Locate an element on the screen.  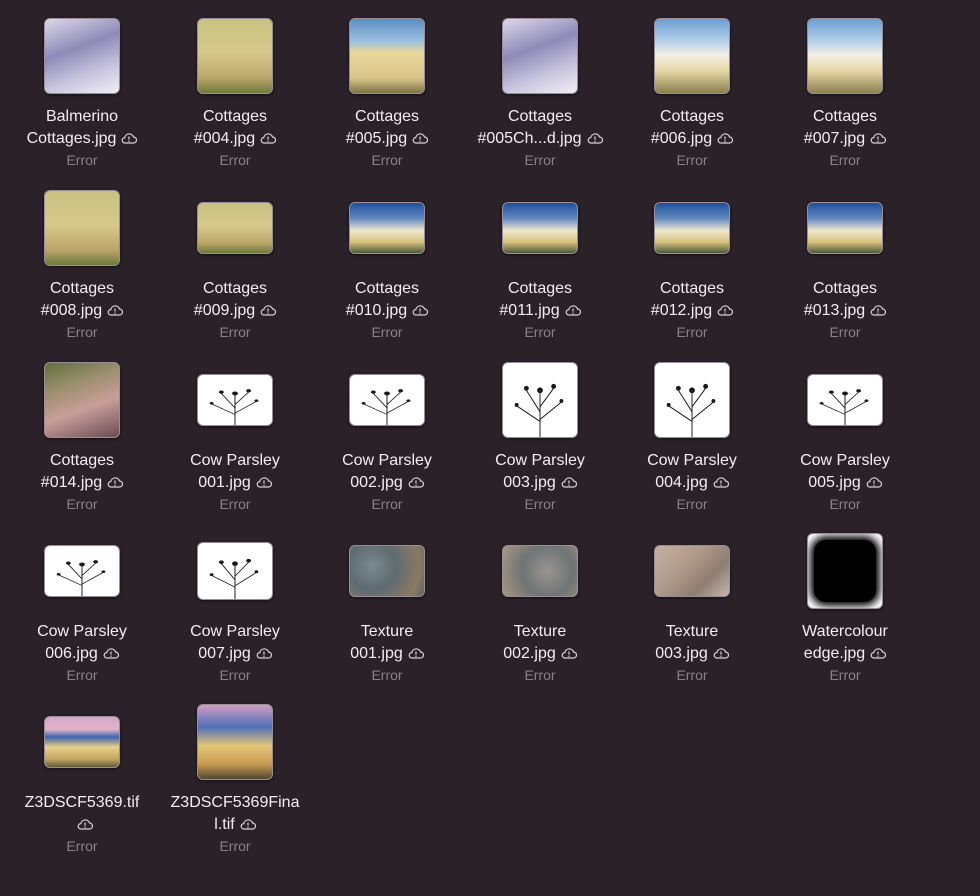
file-name-label: Cottages #008.jpg Error is located at coordinates (82, 310).